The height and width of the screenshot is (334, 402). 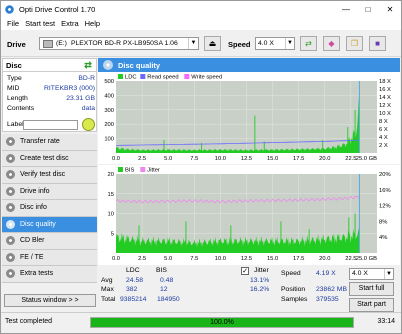 What do you see at coordinates (88, 108) in the screenshot?
I see `disc-info-value: data` at bounding box center [88, 108].